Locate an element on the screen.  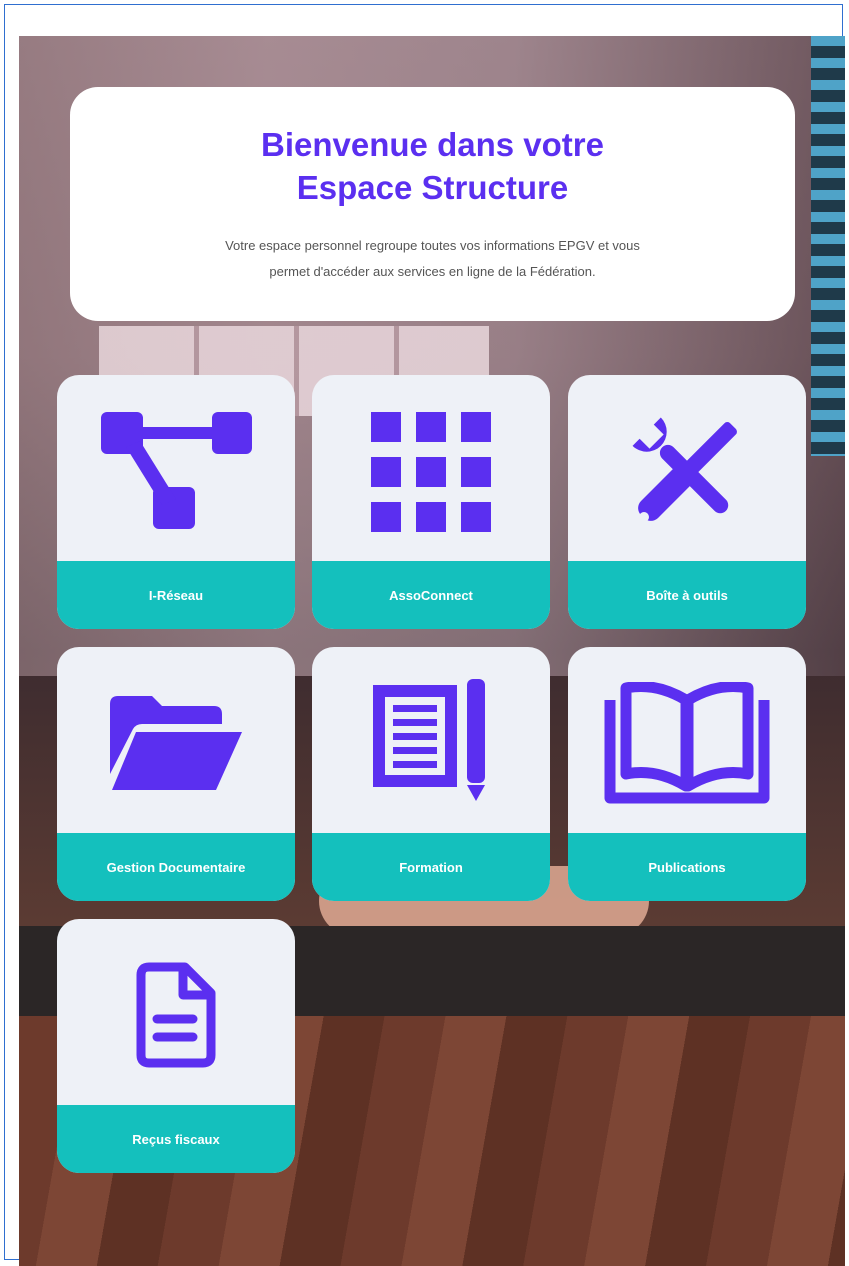
grid-icon is located at coordinates (431, 472).